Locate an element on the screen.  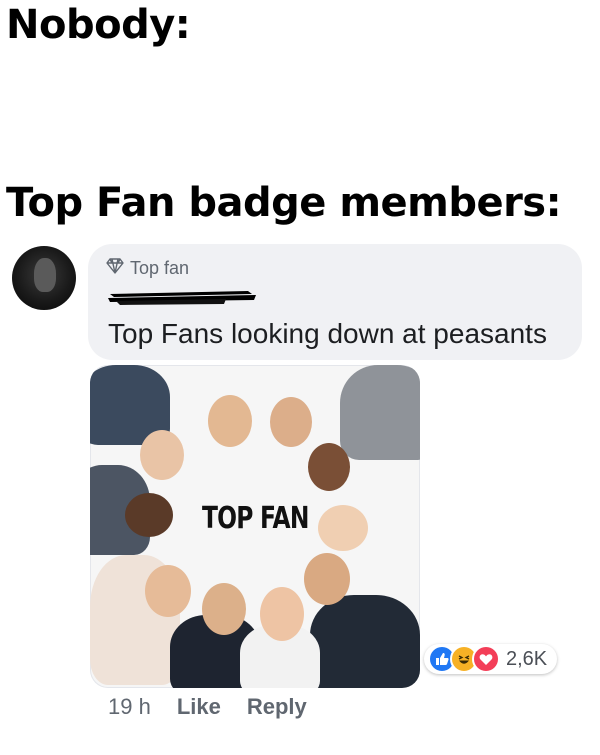
meme-caption-top-fan: Top Fan badge members: is located at coordinates (284, 203).